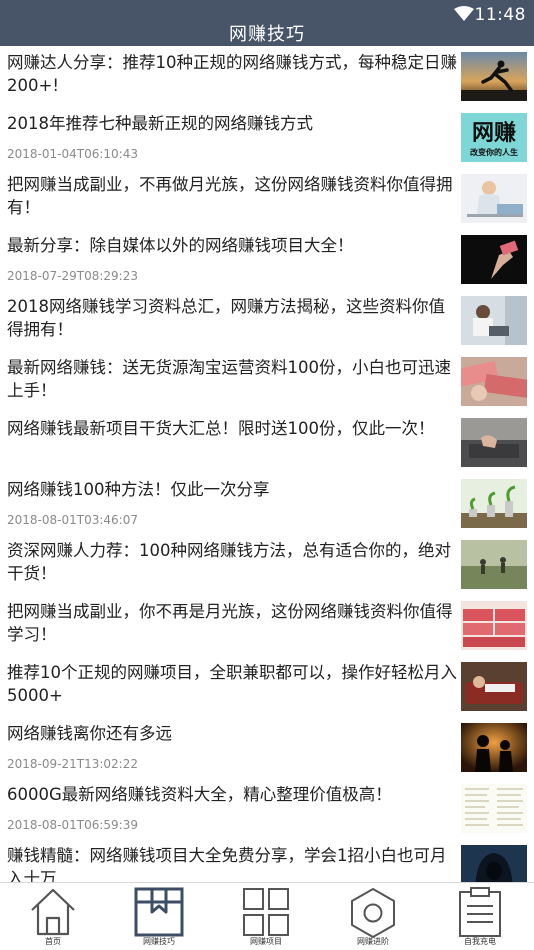  What do you see at coordinates (232, 794) in the screenshot?
I see `article-title: 6000G最新网络赚钱资料大全，精心整理价值极高！` at bounding box center [232, 794].